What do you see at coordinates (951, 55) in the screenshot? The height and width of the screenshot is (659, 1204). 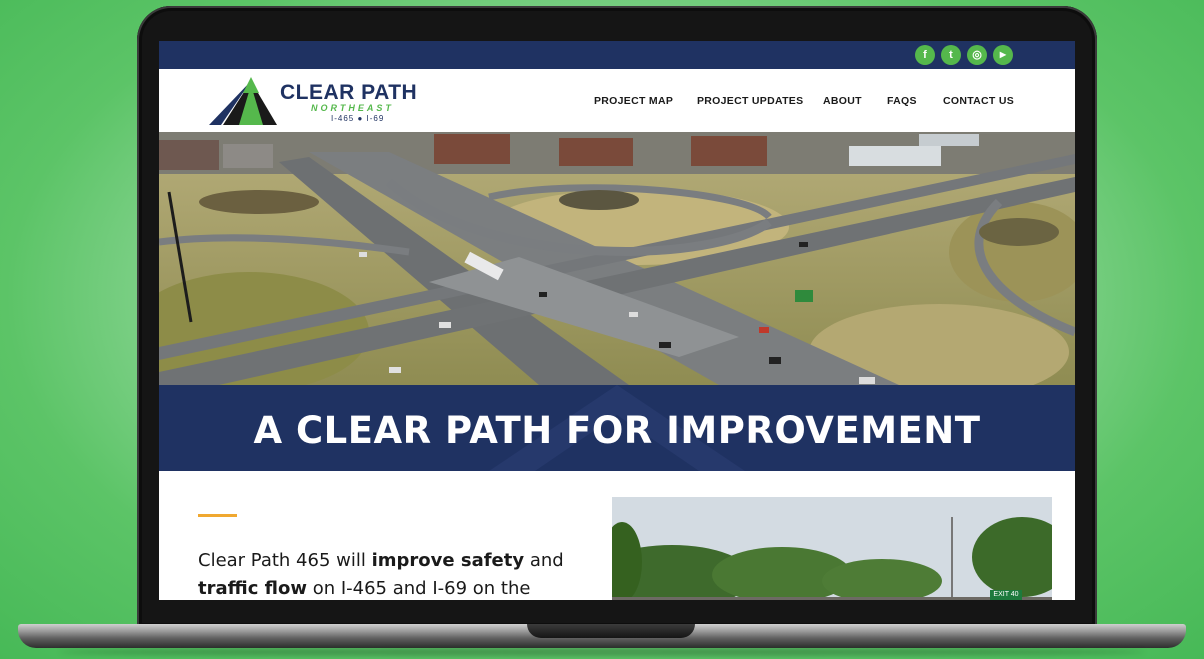 I see `twitter-icon: t` at bounding box center [951, 55].